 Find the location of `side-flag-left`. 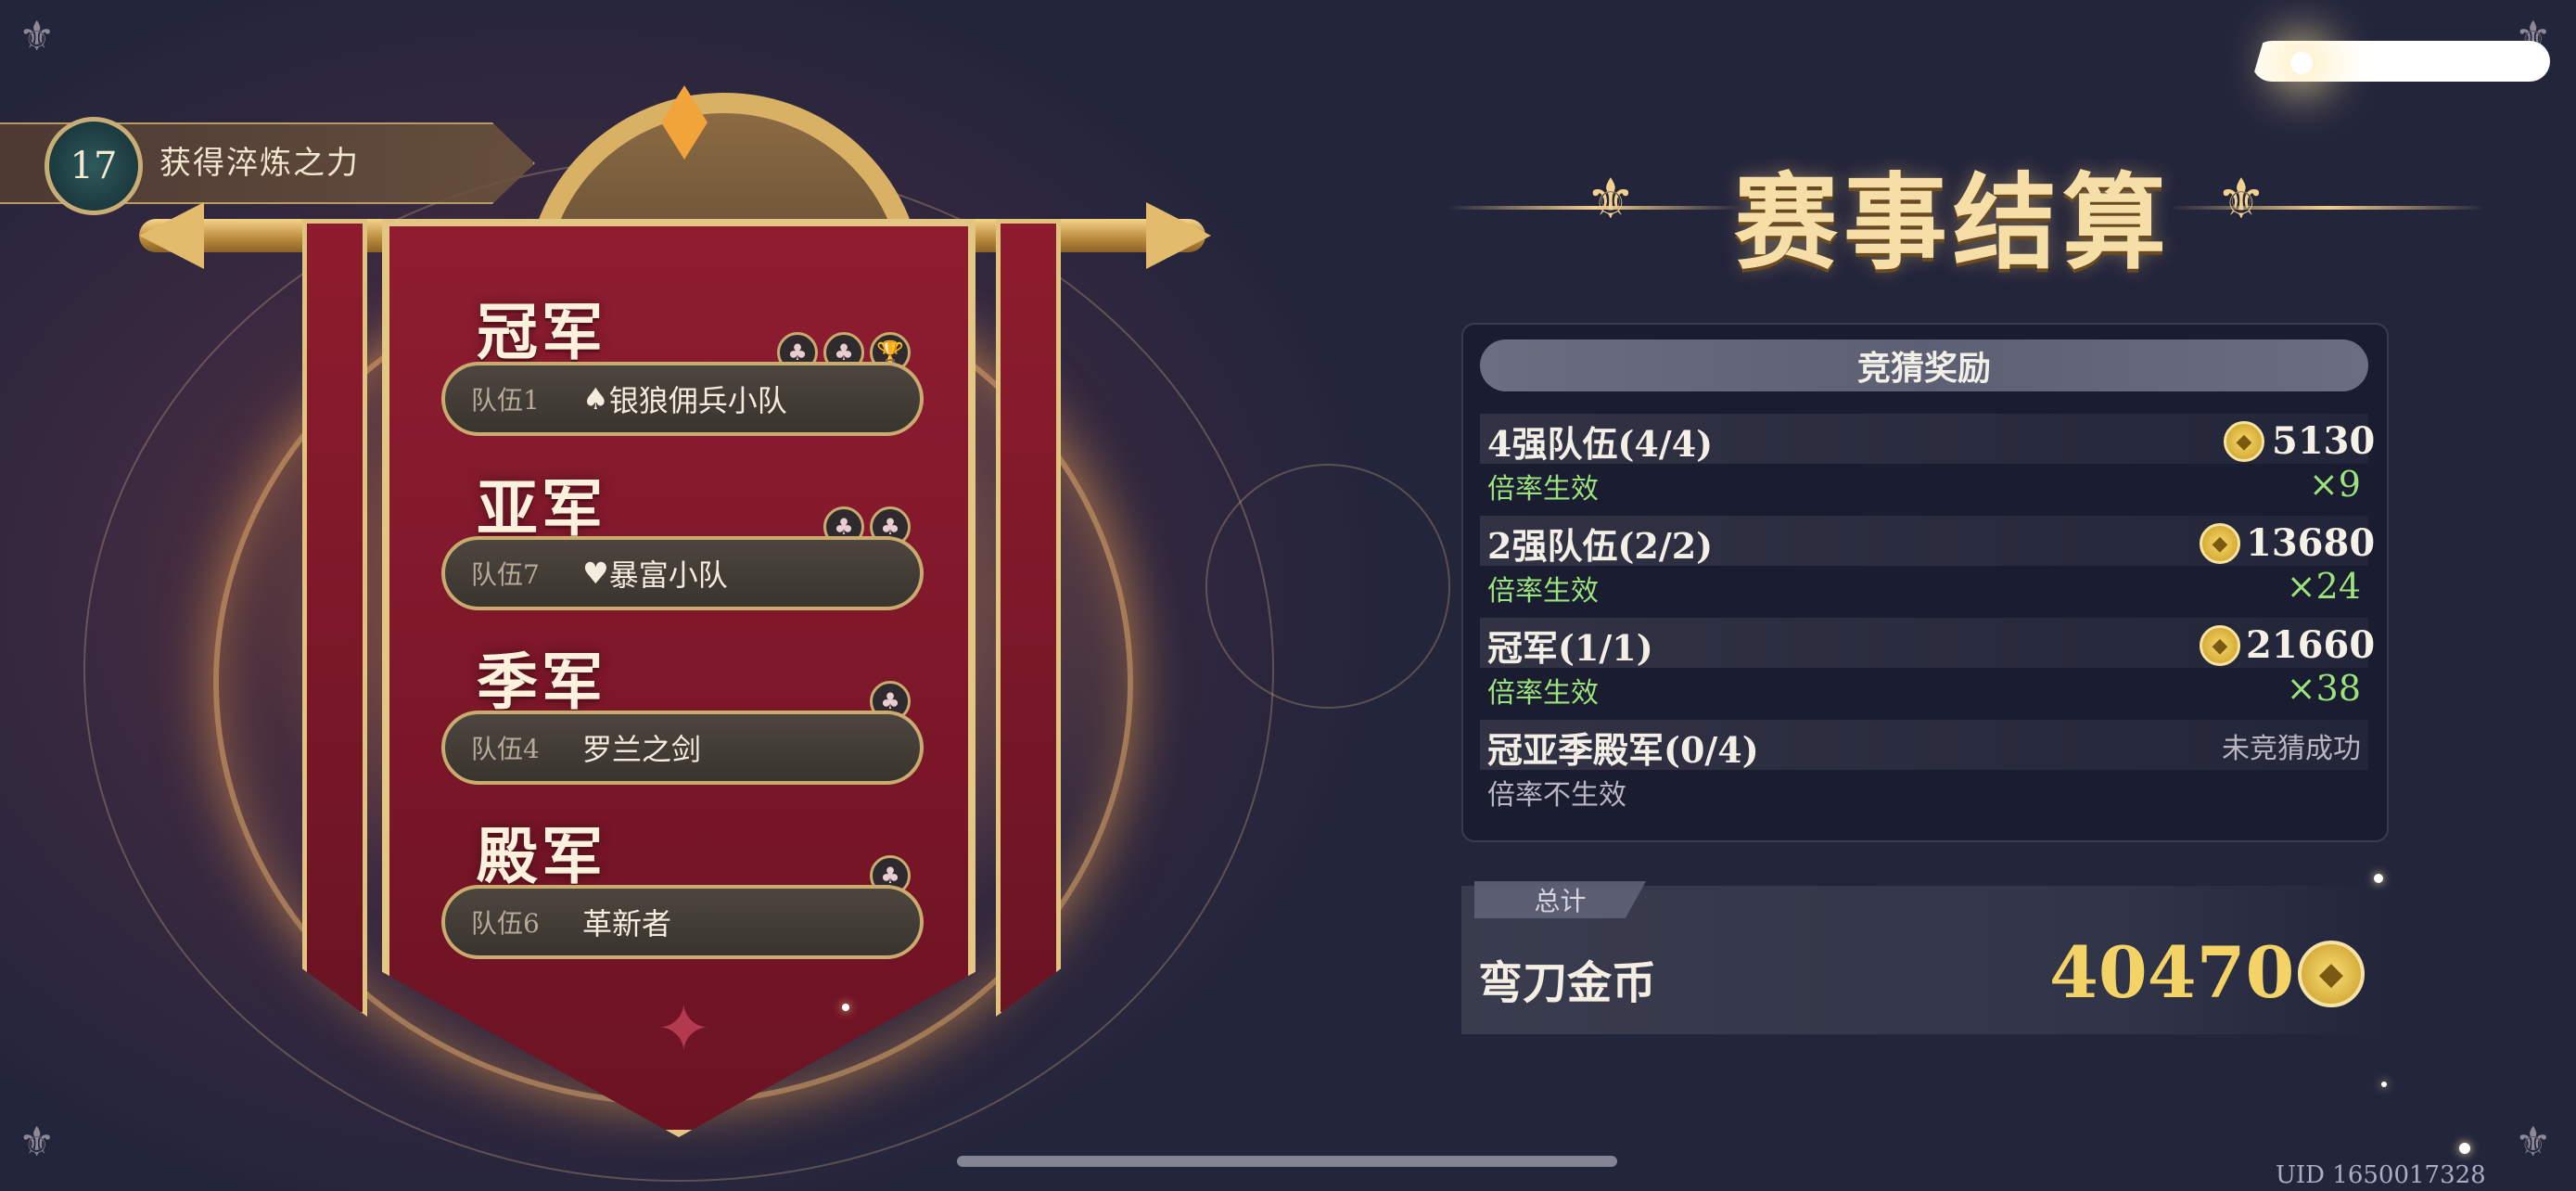

side-flag-left is located at coordinates (334, 618).